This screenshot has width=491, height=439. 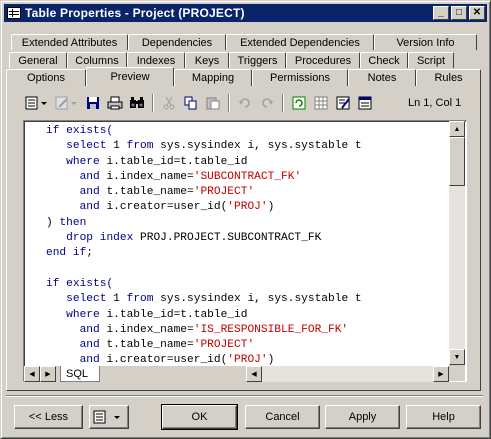 I want to click on sql-tab: SQL, so click(x=80, y=374).